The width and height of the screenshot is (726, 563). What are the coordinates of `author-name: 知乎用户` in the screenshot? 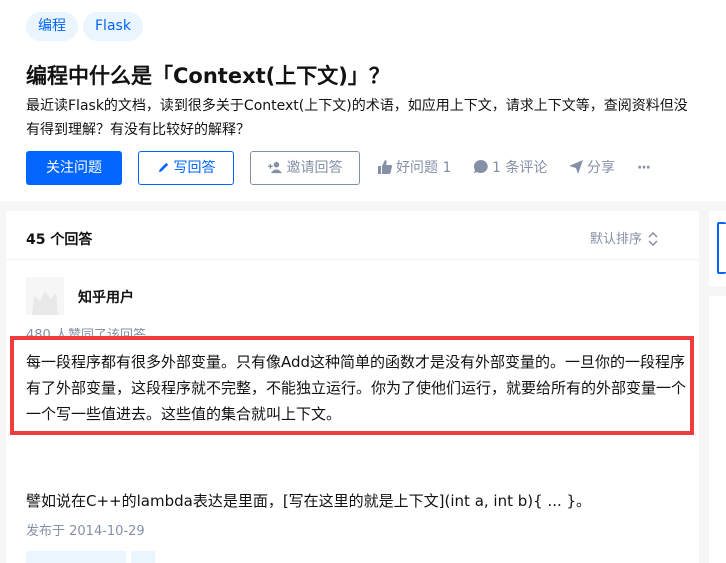 It's located at (106, 297).